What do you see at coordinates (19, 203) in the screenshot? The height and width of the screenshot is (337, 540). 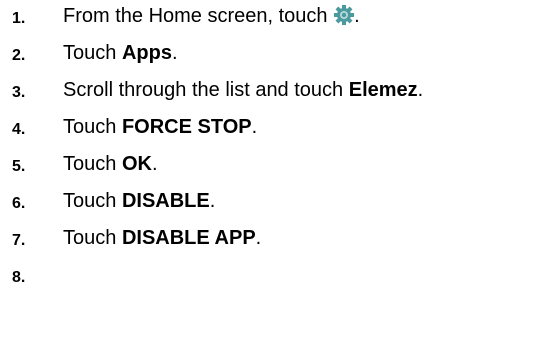 I see `step-number: 6.` at bounding box center [19, 203].